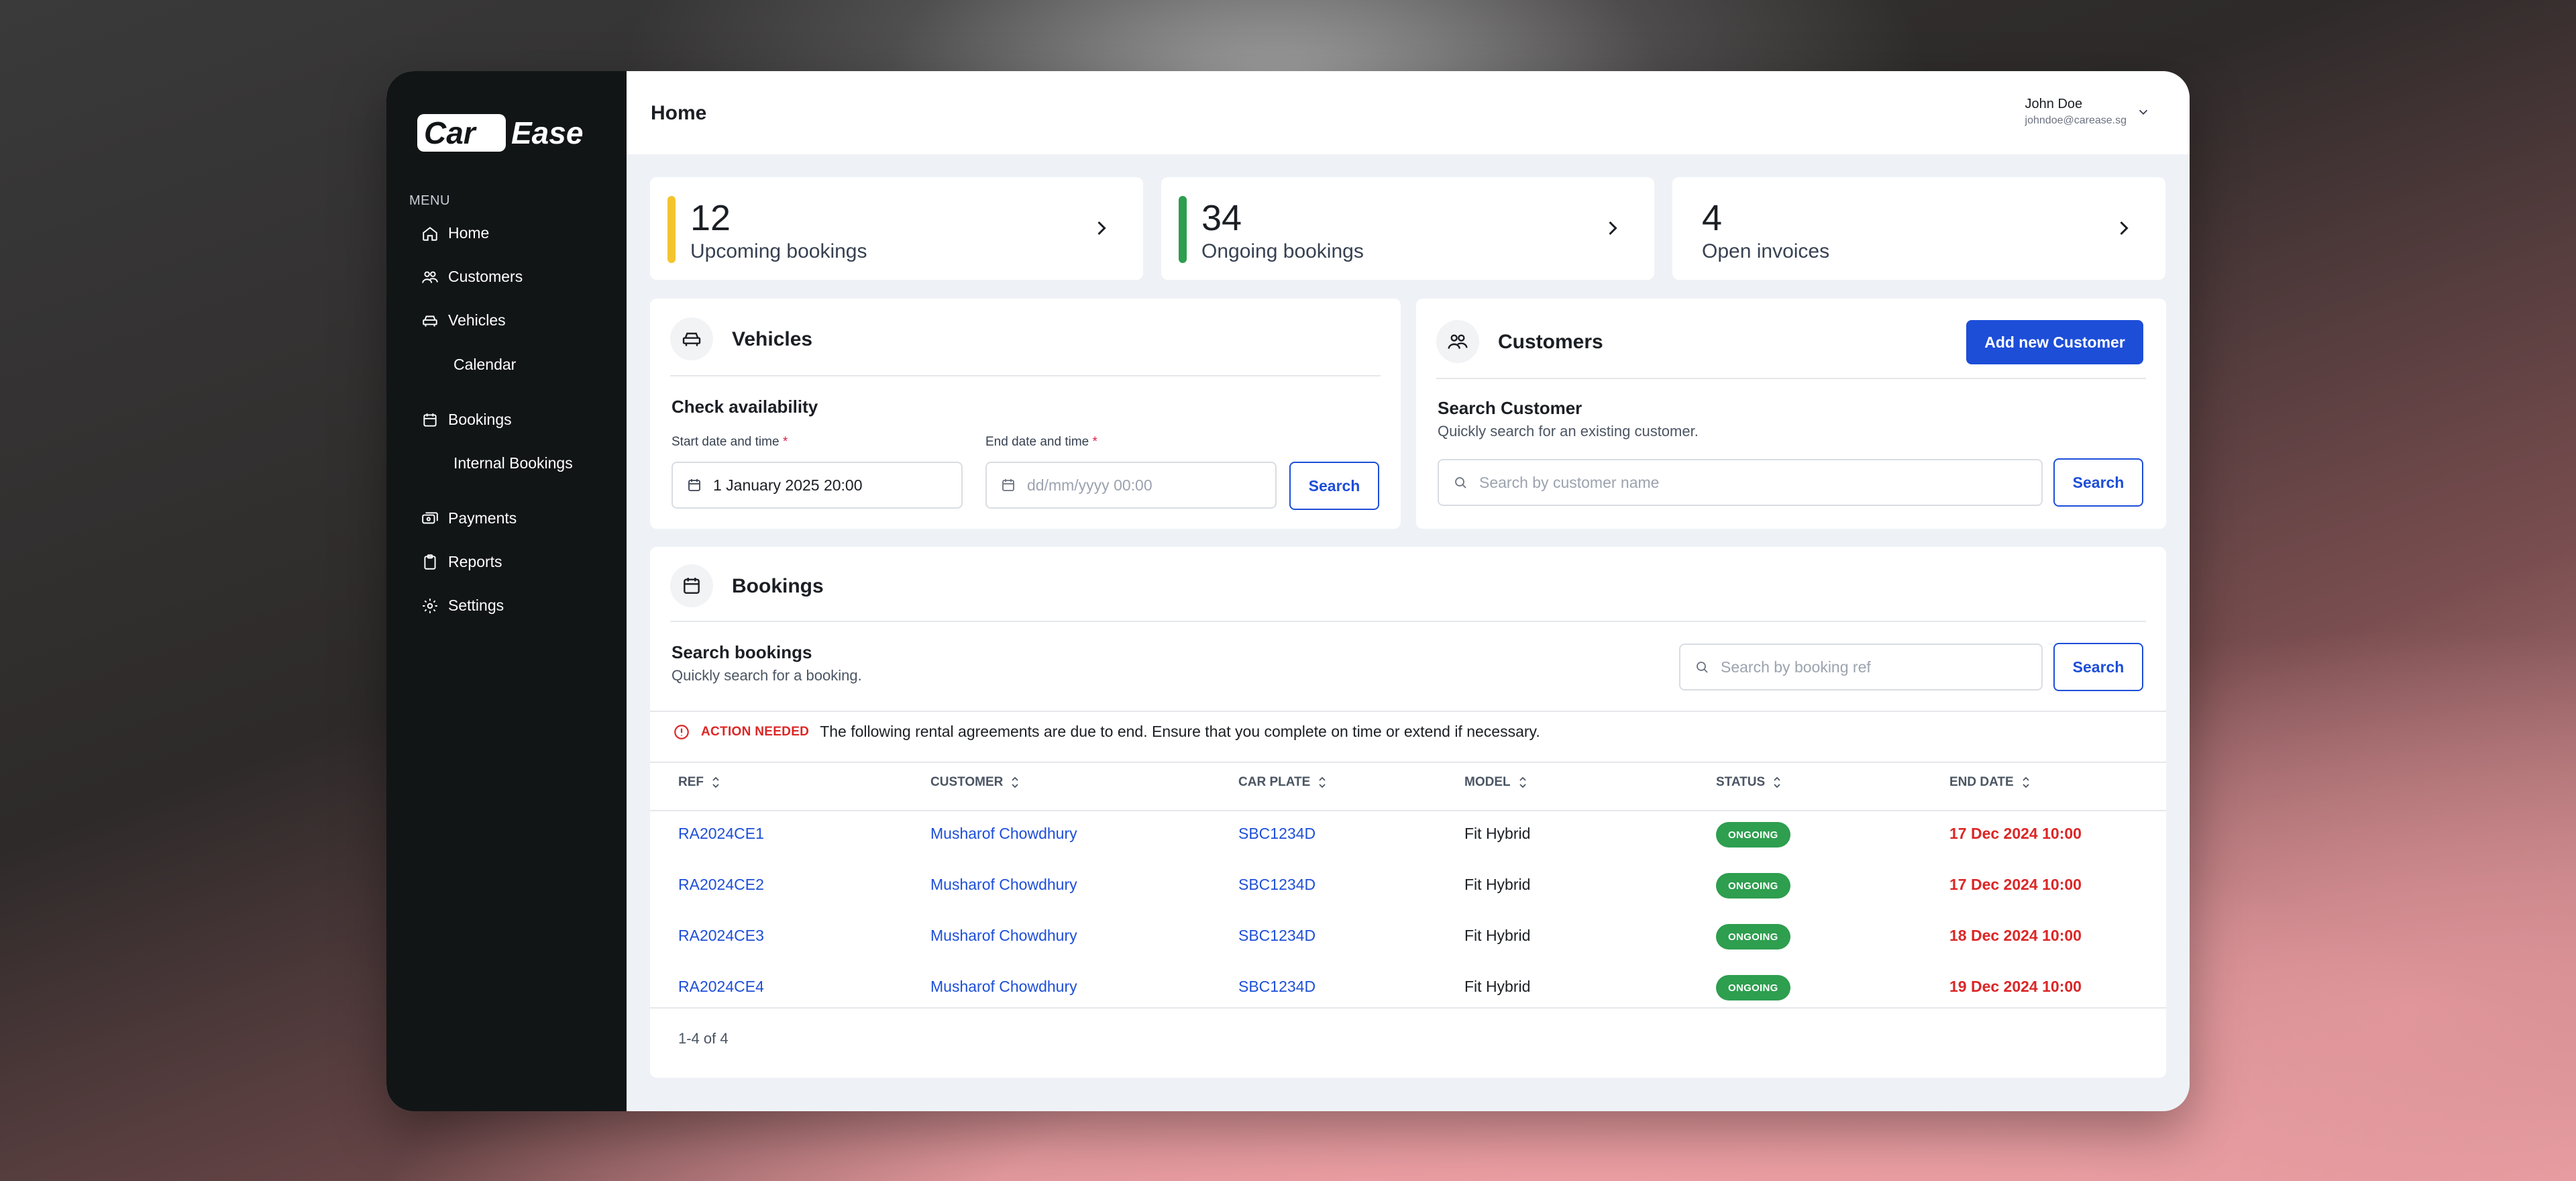  What do you see at coordinates (463, 320) in the screenshot?
I see `sidebar-item-vehicles: Vehicles` at bounding box center [463, 320].